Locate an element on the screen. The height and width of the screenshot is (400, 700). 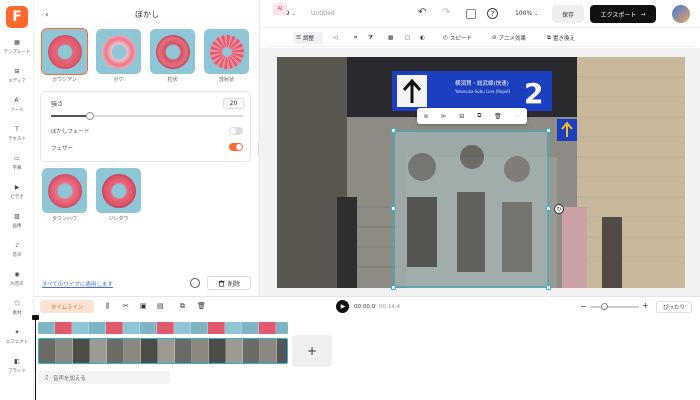
lock-icon: ⊟ is located at coordinates (461, 116).